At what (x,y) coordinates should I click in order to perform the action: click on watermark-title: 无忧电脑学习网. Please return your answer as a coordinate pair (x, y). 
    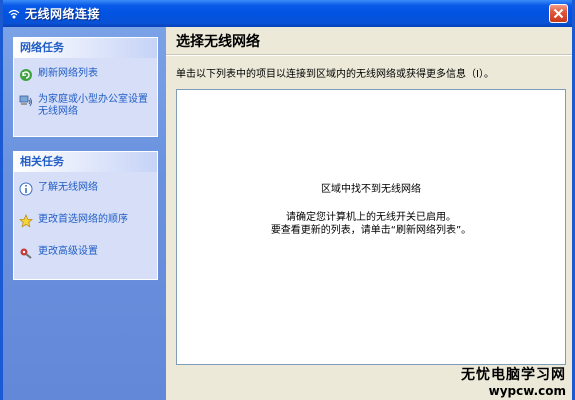
    Looking at the image, I should click on (513, 375).